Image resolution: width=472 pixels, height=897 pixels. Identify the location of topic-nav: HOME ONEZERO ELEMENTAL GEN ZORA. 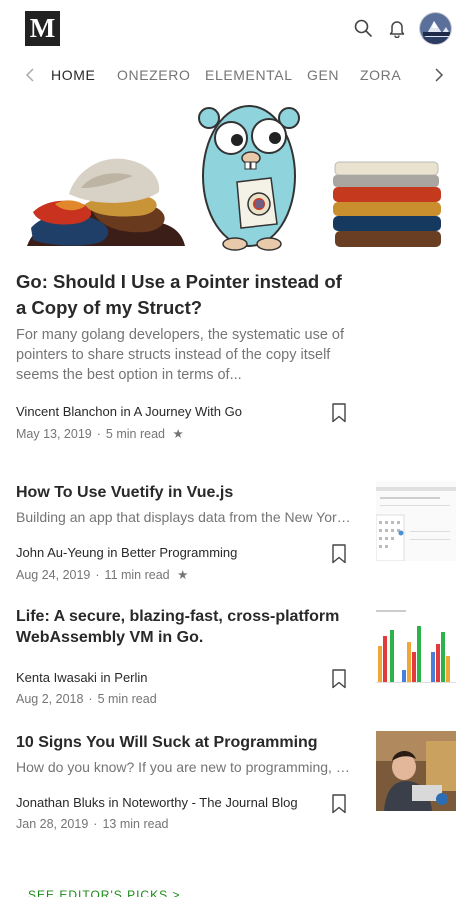
(236, 75).